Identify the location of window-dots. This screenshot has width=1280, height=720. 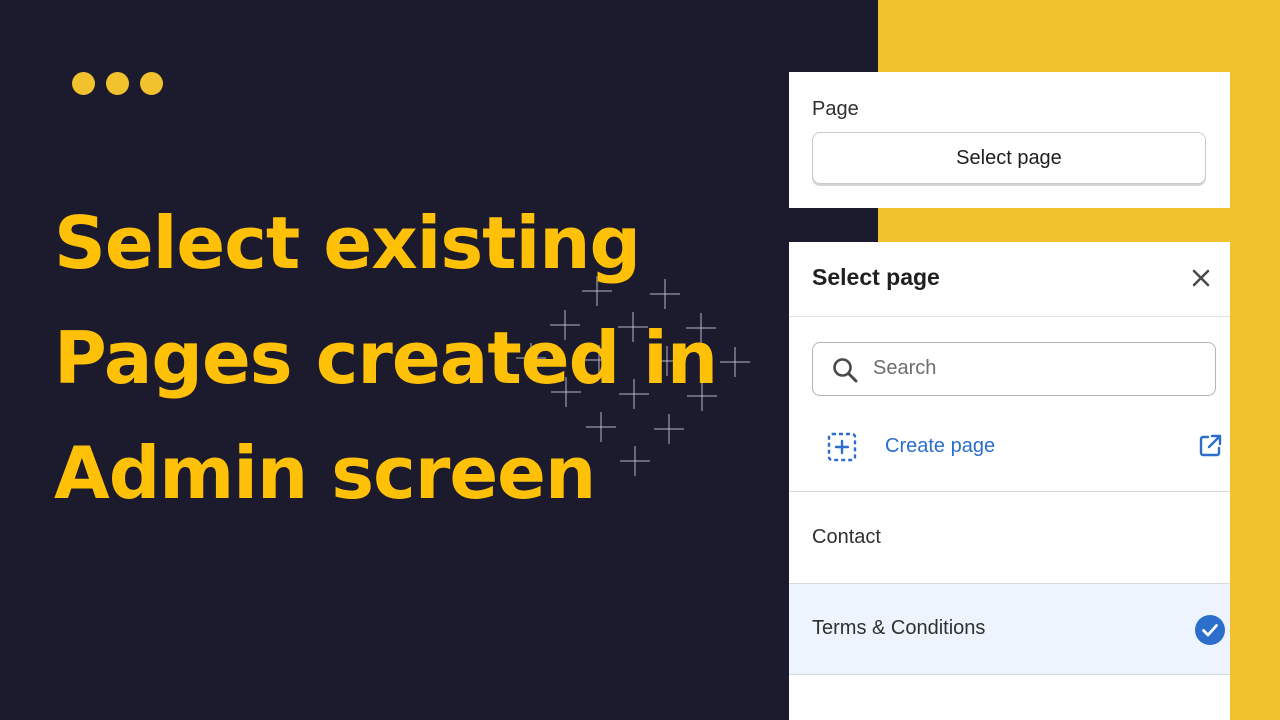
(117, 83).